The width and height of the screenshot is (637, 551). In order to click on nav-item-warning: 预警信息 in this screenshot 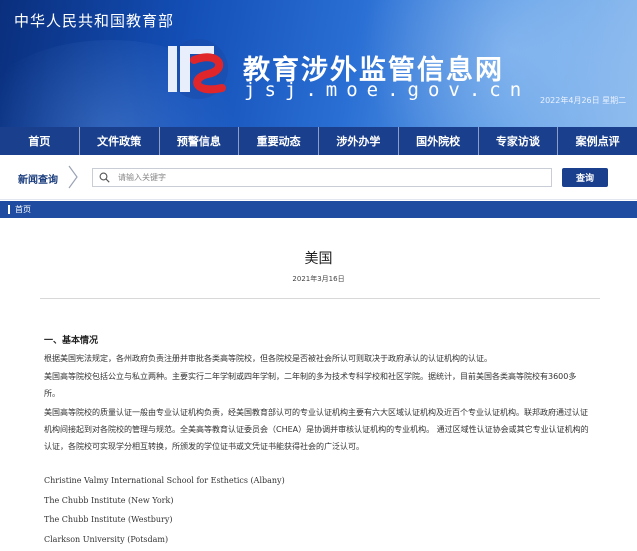, I will do `click(200, 141)`.